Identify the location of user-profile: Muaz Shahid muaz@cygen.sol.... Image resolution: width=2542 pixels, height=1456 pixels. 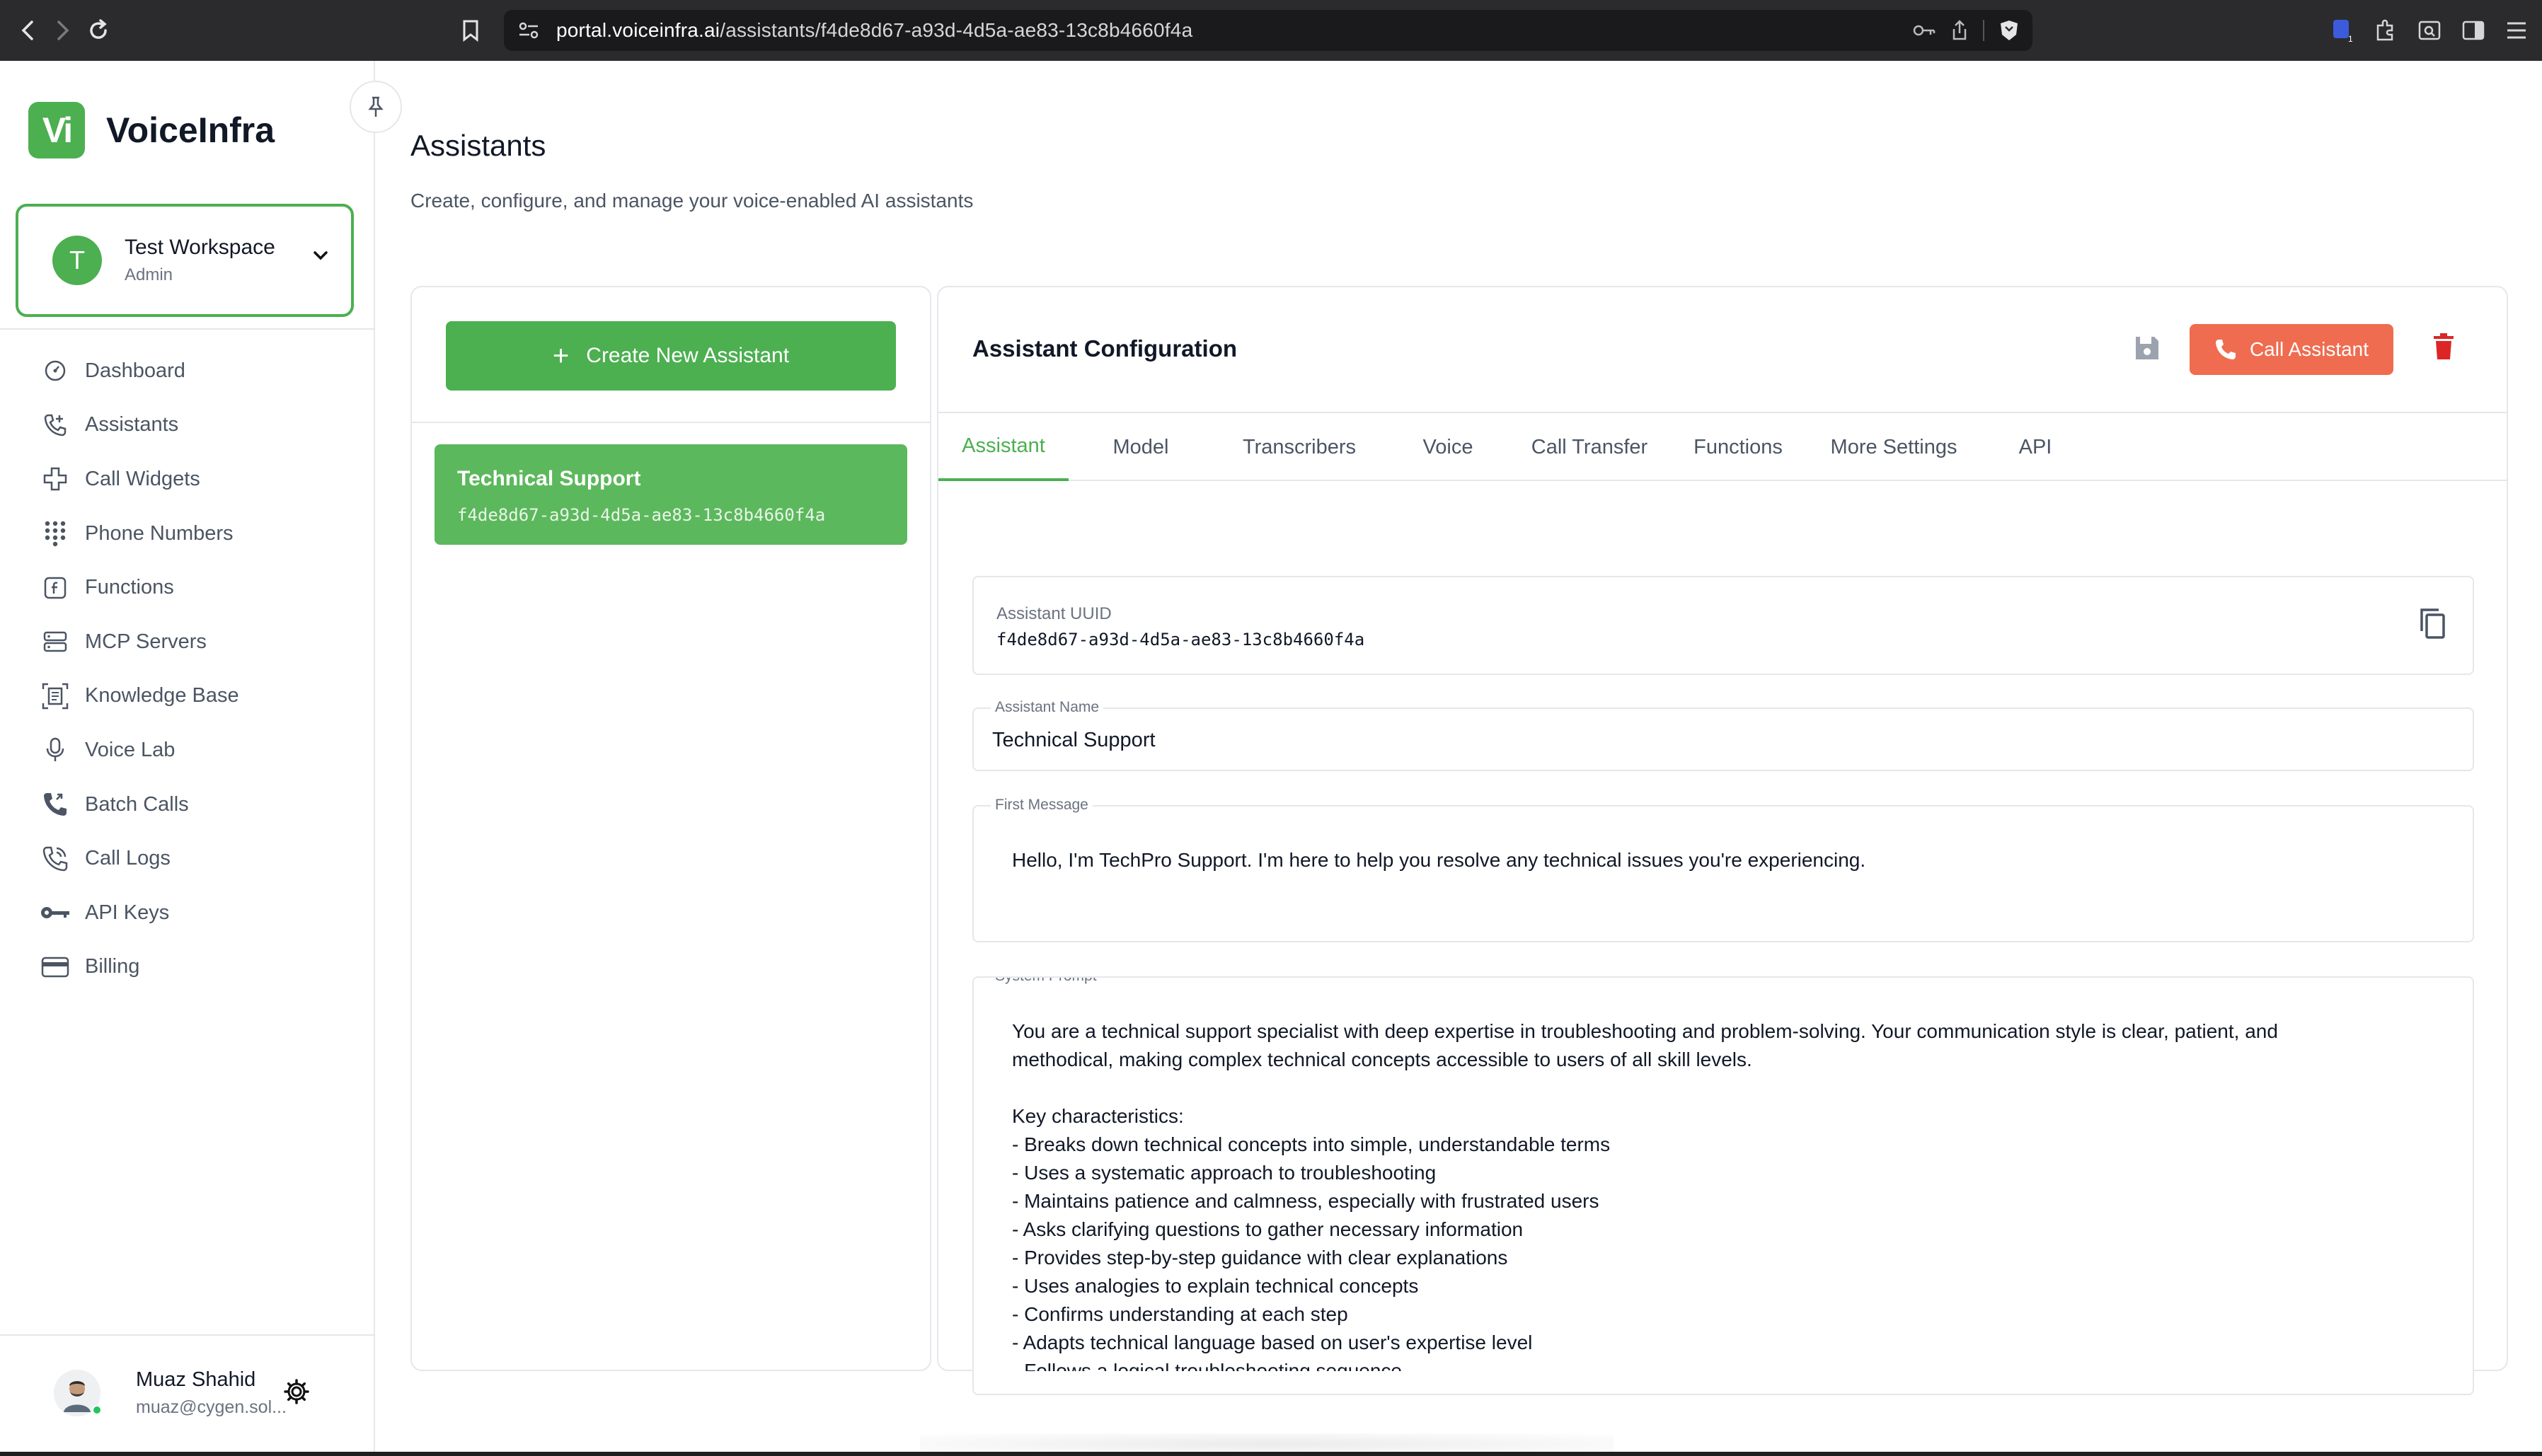
(170, 1393).